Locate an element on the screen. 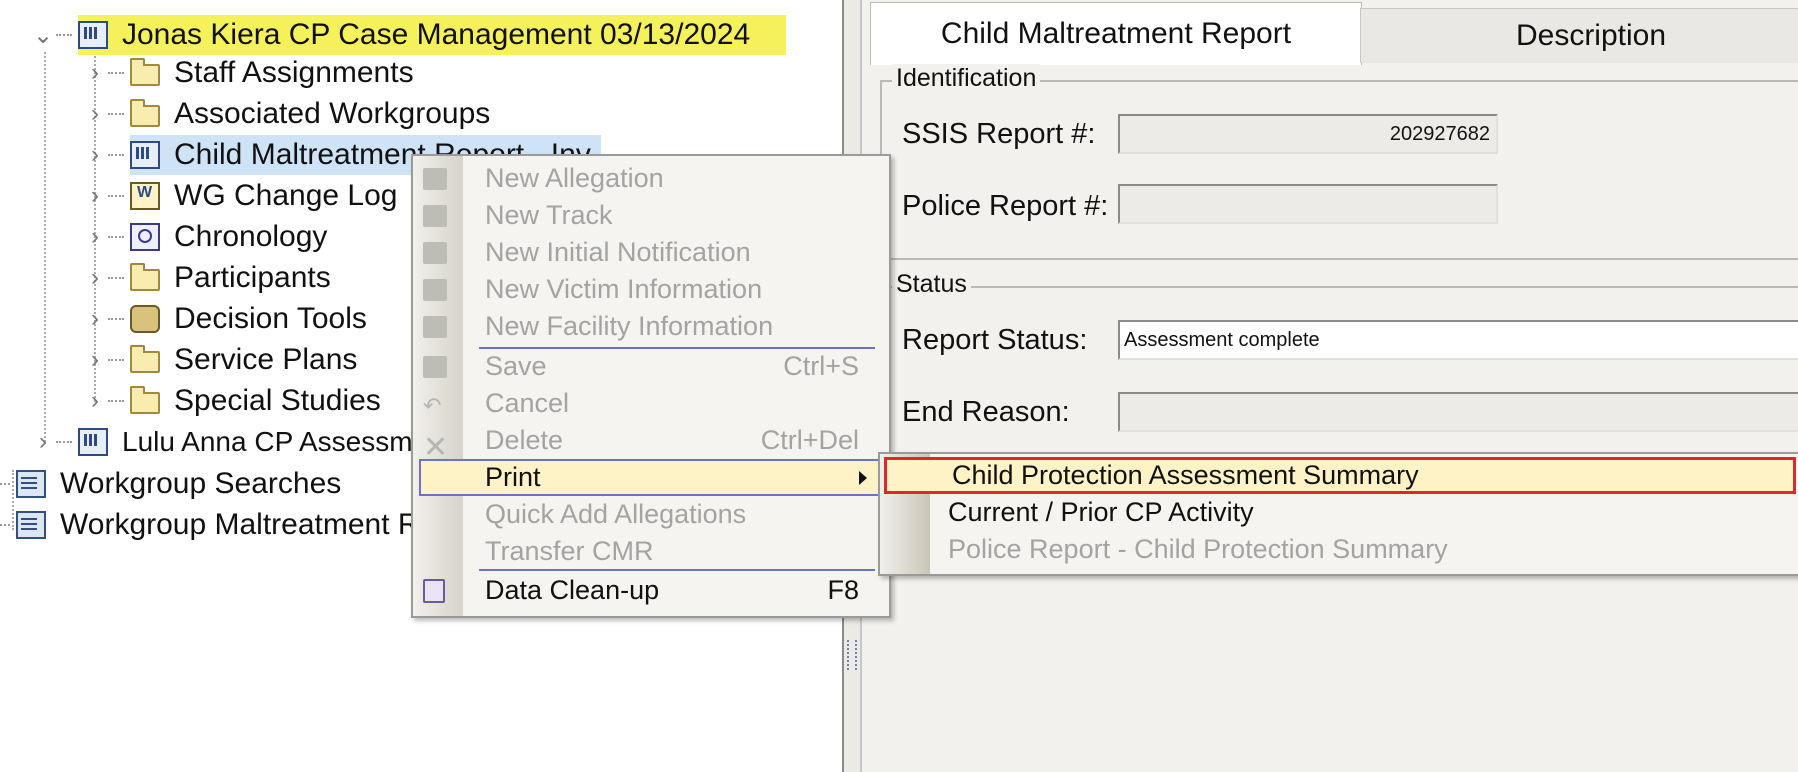 Image resolution: width=1798 pixels, height=772 pixels. tree-node-special-studies: › Special Studies is located at coordinates (232, 401).